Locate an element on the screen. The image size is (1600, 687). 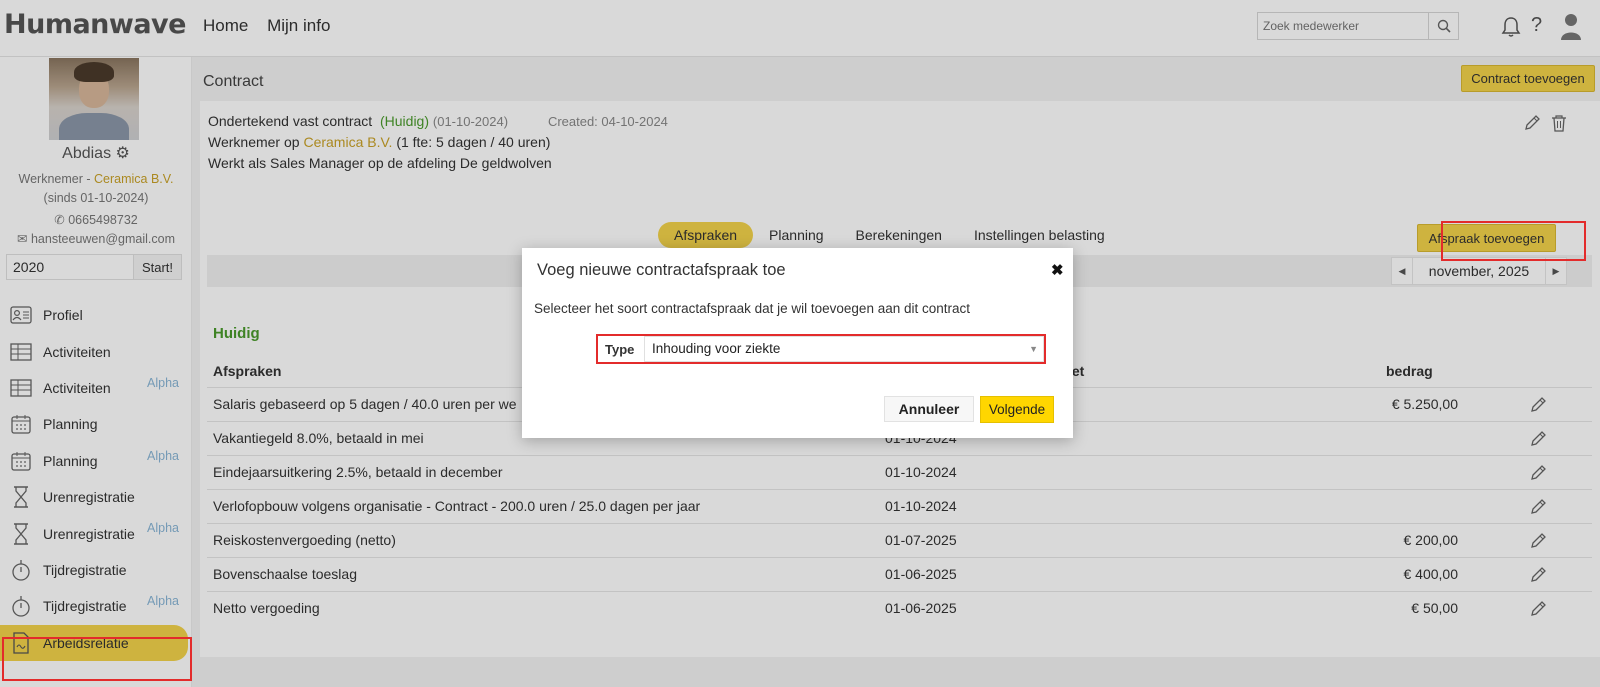
next-button: Volgende is located at coordinates (1017, 409).